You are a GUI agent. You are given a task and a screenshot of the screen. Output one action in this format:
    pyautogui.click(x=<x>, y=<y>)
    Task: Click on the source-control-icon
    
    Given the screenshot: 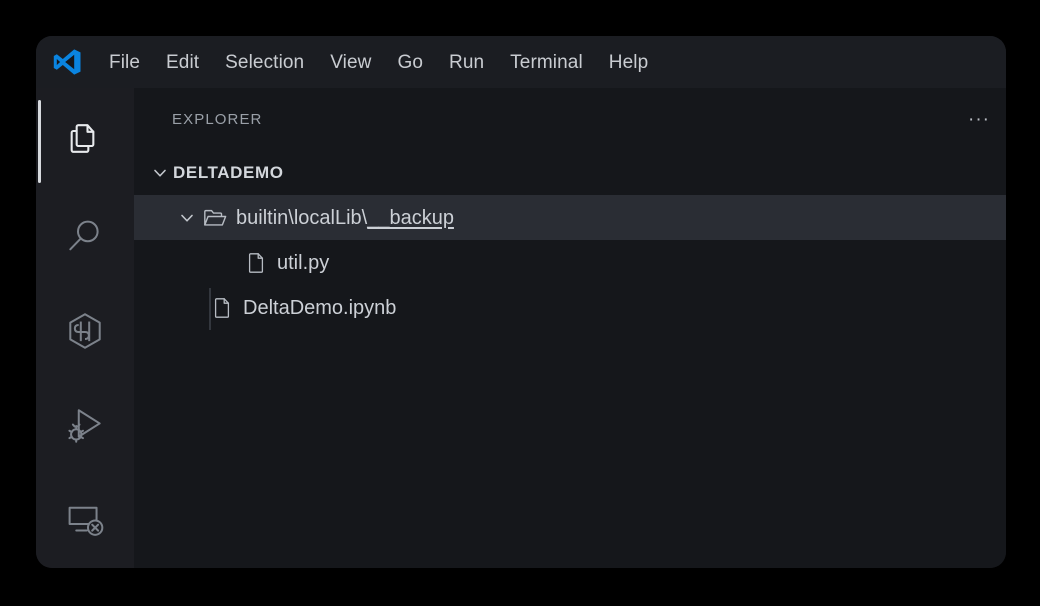 What is the action you would take?
    pyautogui.click(x=85, y=331)
    